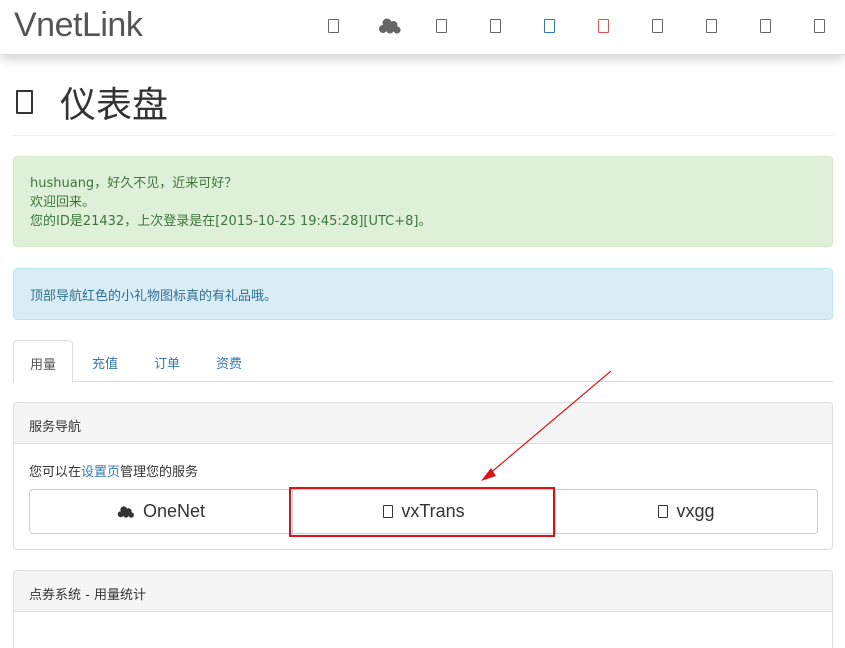  I want to click on onenet-button: OneNet, so click(161, 511).